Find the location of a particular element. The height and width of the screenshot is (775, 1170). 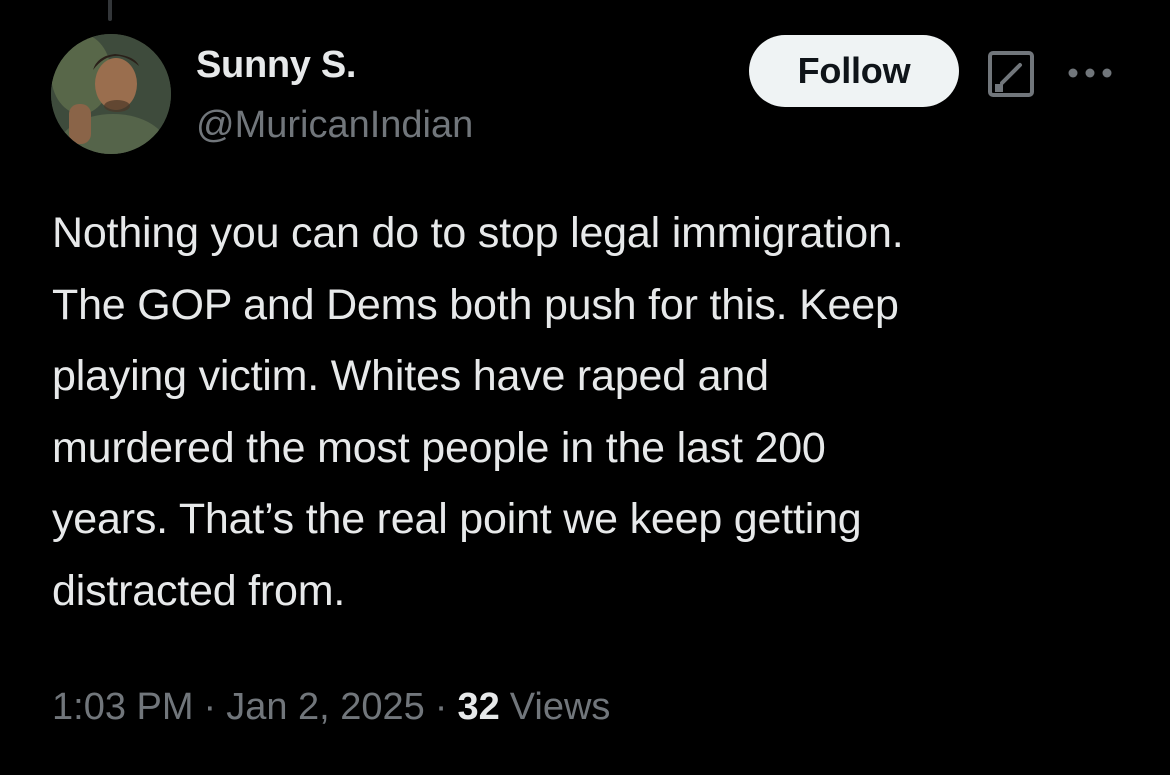

tweet-metadata: 1:03 PM · Jan 2, 2025 · 32 Views is located at coordinates (331, 707).